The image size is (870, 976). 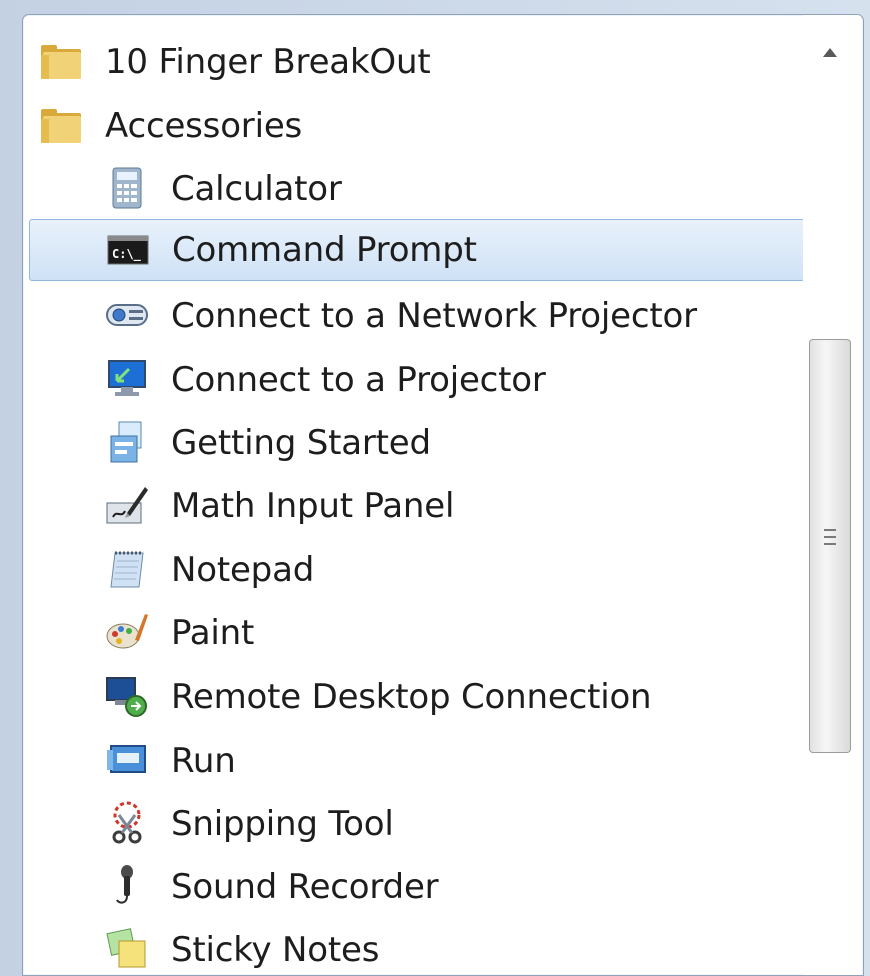 I want to click on menu-item-label: Paint, so click(x=213, y=633).